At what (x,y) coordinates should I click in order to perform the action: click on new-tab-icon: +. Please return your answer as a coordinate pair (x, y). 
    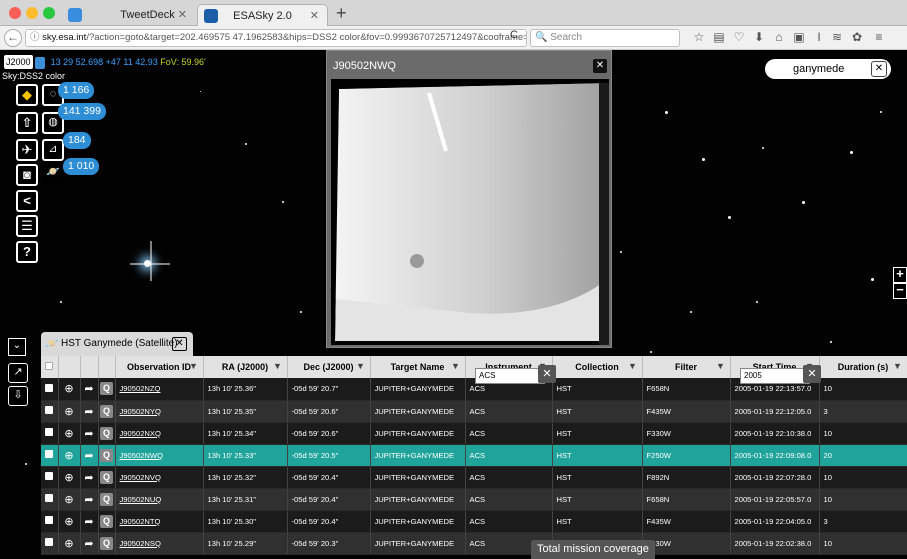
    Looking at the image, I should click on (341, 13).